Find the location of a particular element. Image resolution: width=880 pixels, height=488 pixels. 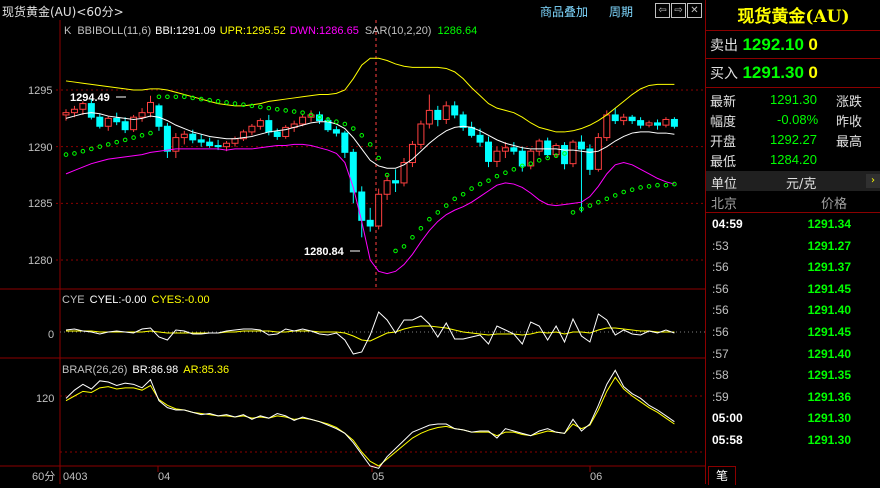

y-tick-1280: 1280 is located at coordinates (40, 261).